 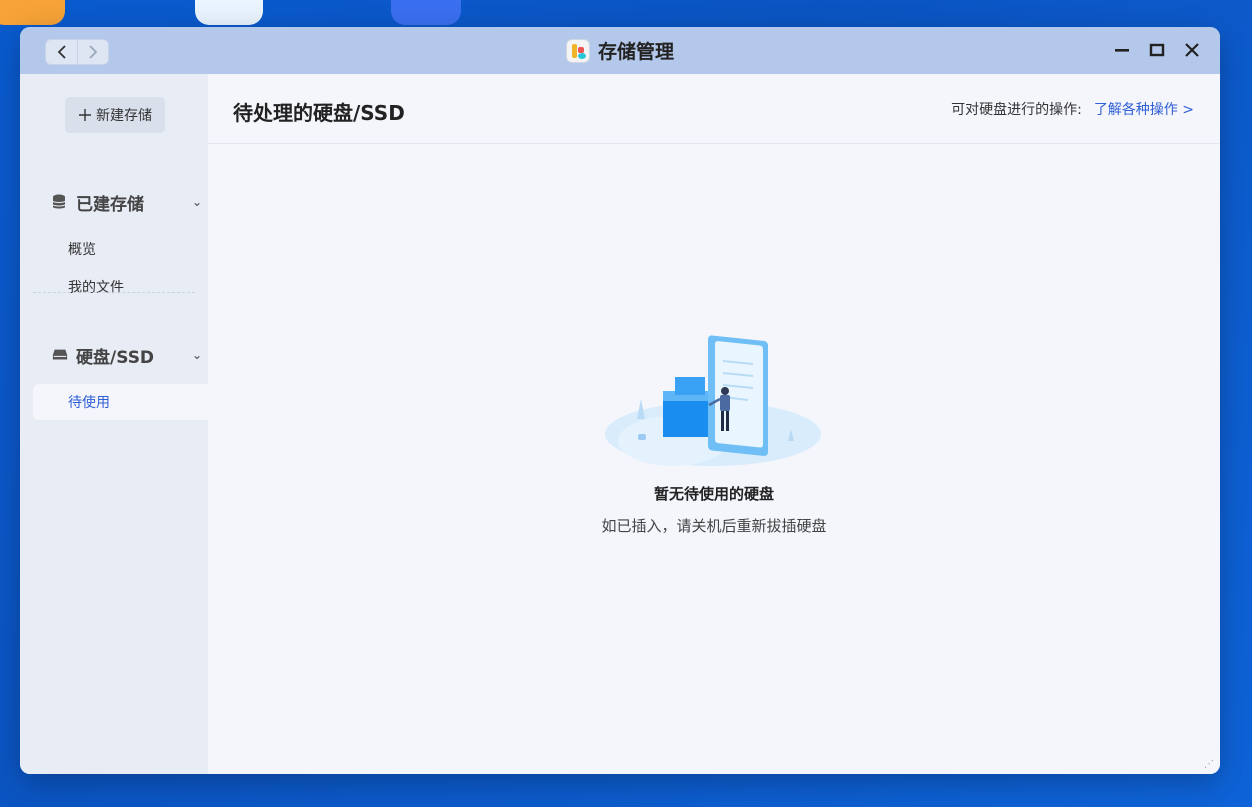 I want to click on sidebar: 新建存储 已建存储 ⌄ 概览 我的文件 硬盘/SSD ⌄ 待使用, so click(x=114, y=424).